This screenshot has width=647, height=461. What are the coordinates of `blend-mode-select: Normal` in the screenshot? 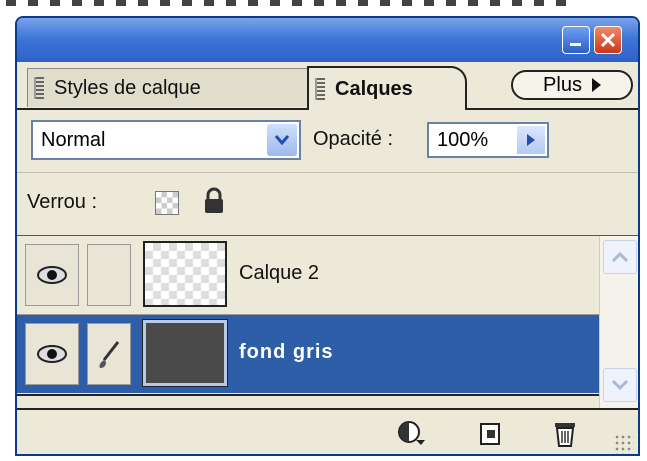 It's located at (166, 140).